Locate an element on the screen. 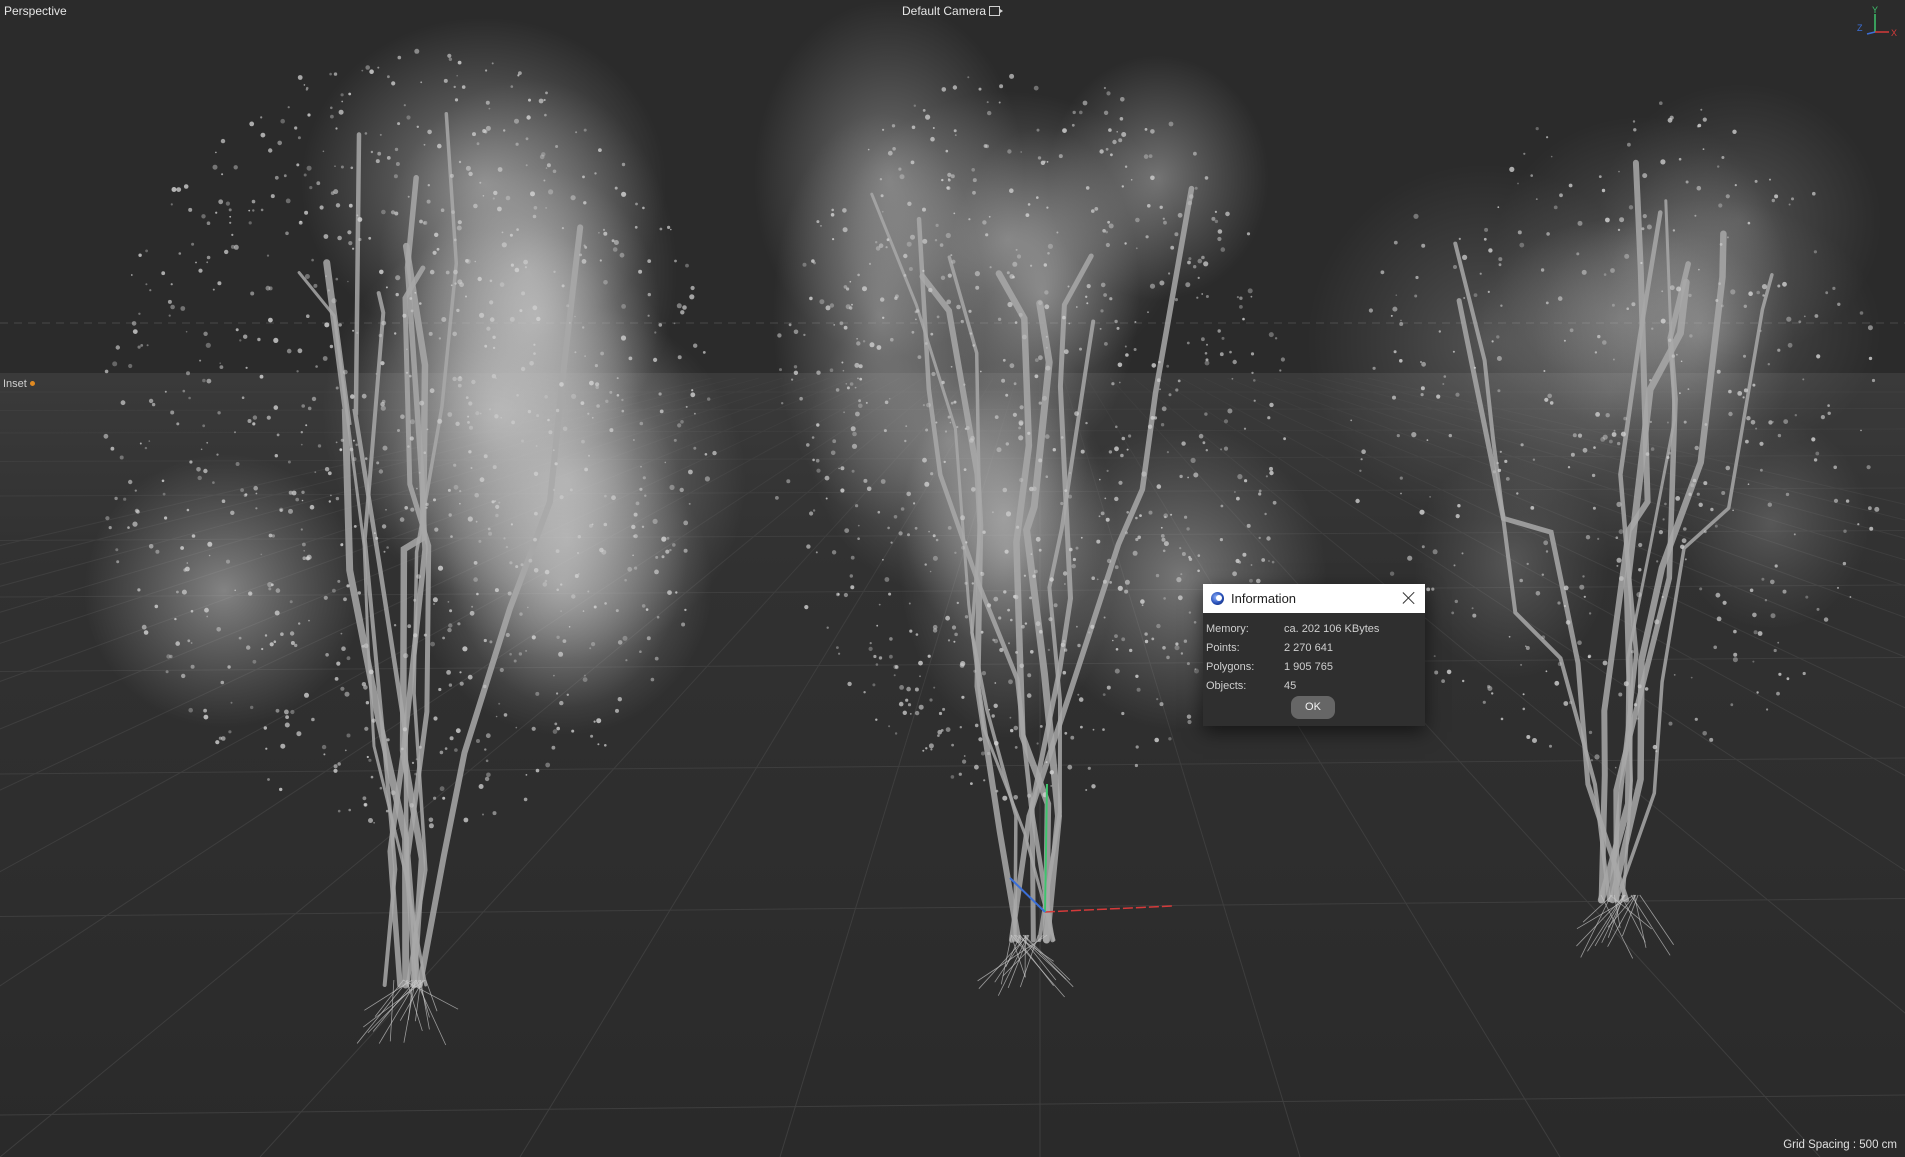 Image resolution: width=1905 pixels, height=1157 pixels. camera-name: Default Camera is located at coordinates (944, 11).